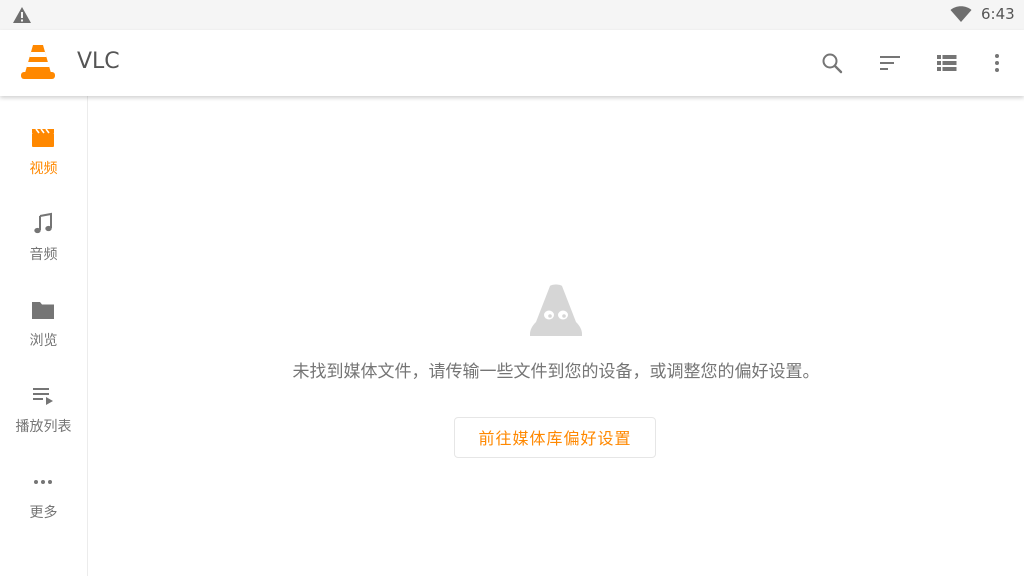 The image size is (1024, 576). I want to click on status-time: 6:43, so click(998, 14).